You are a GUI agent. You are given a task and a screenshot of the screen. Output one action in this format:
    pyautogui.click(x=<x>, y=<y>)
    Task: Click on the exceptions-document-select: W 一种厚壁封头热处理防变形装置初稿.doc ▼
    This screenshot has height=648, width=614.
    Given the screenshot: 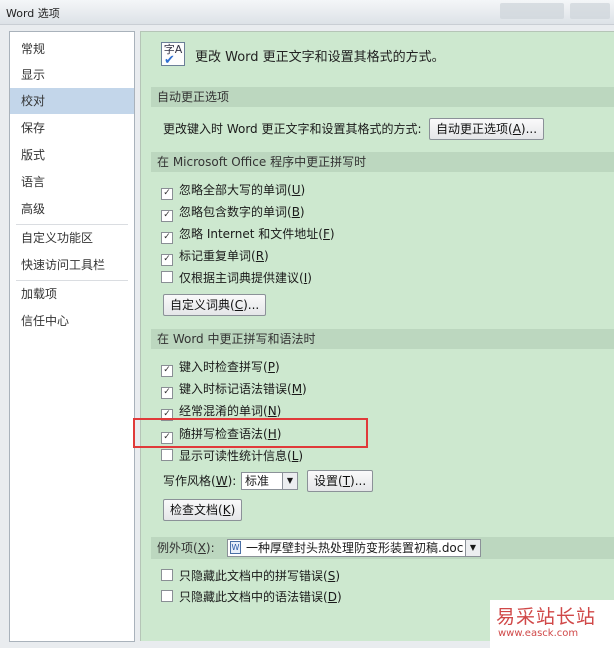 What is the action you would take?
    pyautogui.click(x=354, y=548)
    